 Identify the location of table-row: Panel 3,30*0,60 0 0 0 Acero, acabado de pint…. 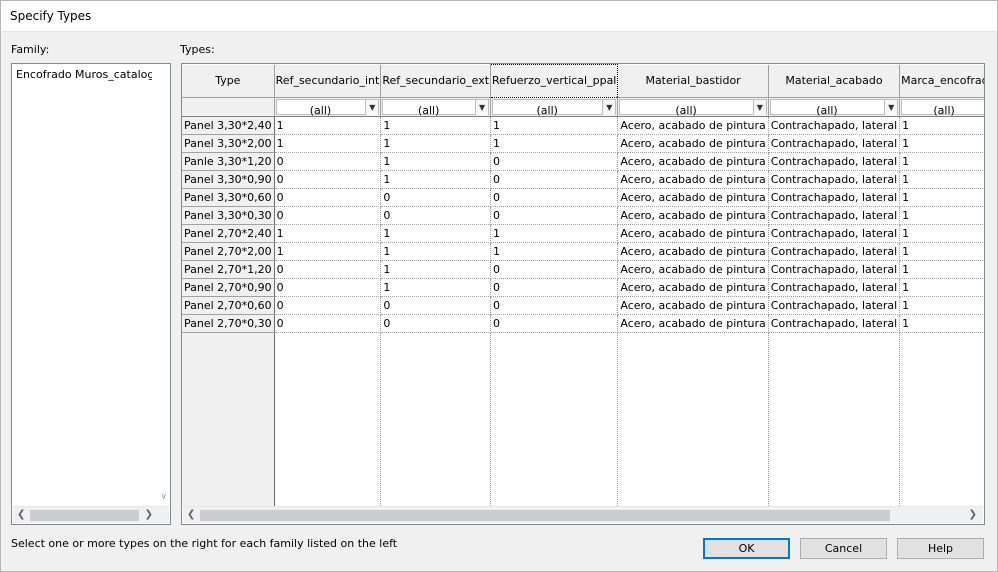
(583, 197).